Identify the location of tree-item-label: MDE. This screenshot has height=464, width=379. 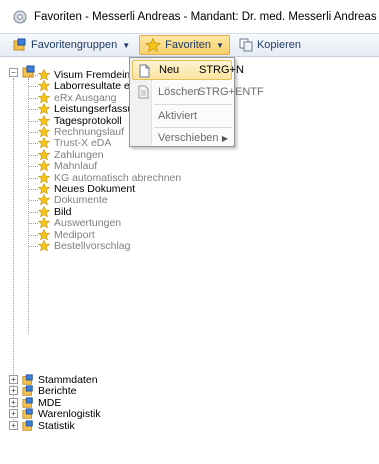
(50, 402).